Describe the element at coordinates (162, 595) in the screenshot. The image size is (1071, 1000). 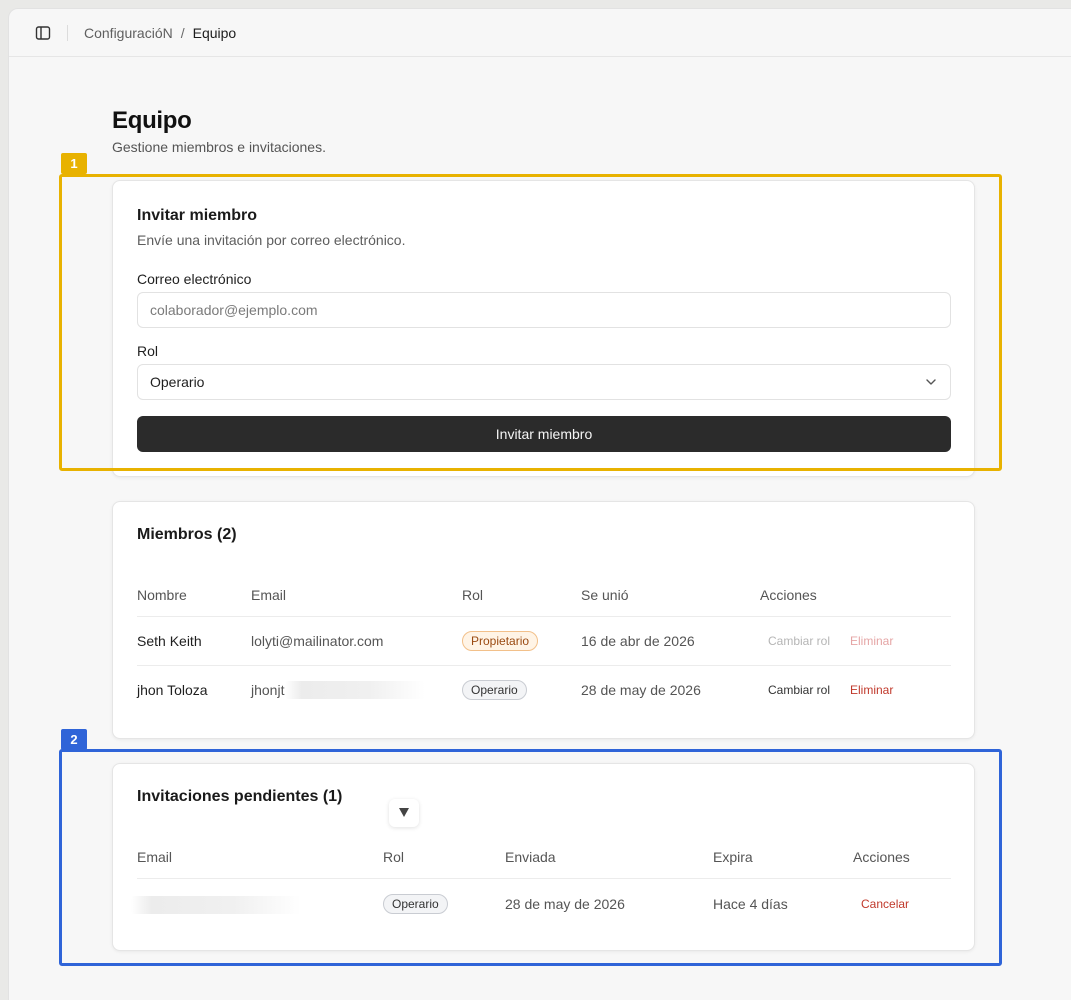
I see `column-header-name: Nombre` at that location.